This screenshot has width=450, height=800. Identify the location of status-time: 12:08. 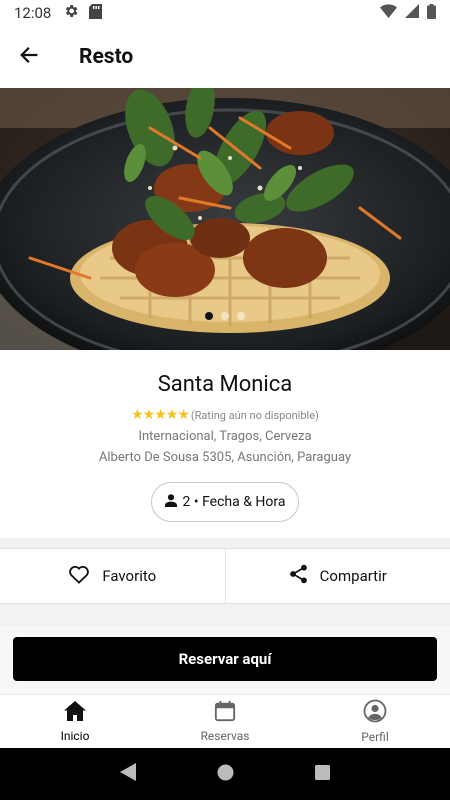
(33, 13).